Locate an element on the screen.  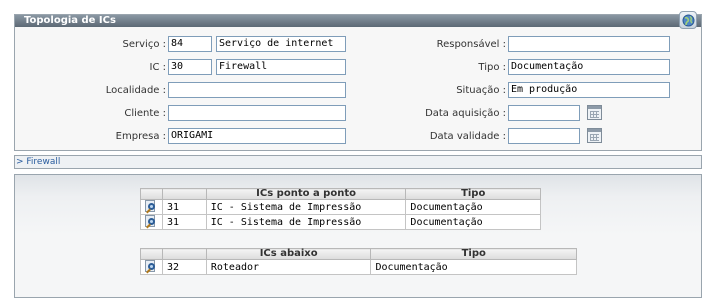
localidade-label: Localidade : is located at coordinates (135, 90).